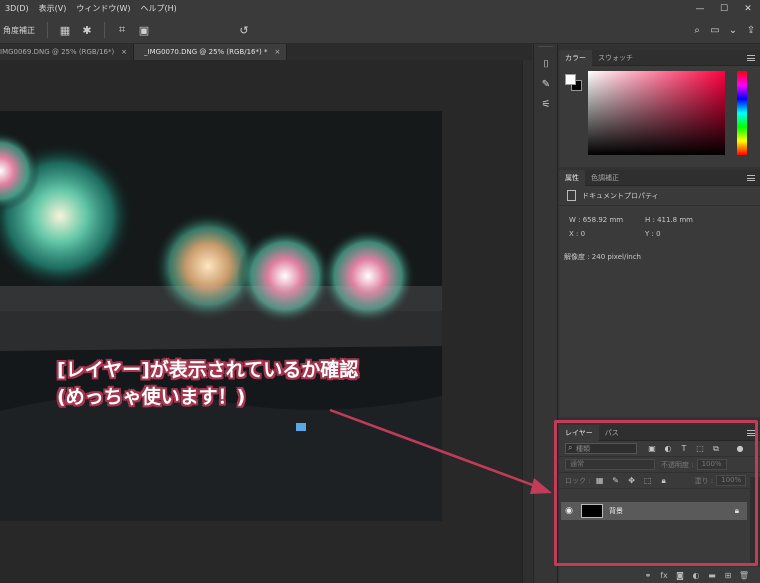  I want to click on tab-swatches: スウォッチ, so click(615, 58).